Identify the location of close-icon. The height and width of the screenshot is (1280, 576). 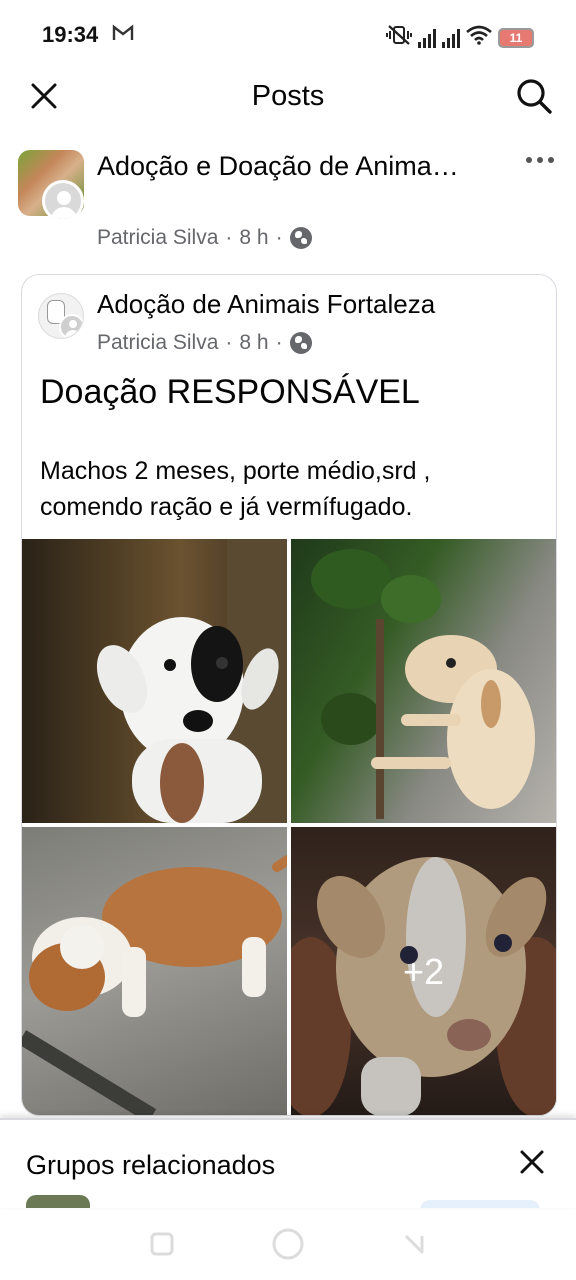
(532, 1164).